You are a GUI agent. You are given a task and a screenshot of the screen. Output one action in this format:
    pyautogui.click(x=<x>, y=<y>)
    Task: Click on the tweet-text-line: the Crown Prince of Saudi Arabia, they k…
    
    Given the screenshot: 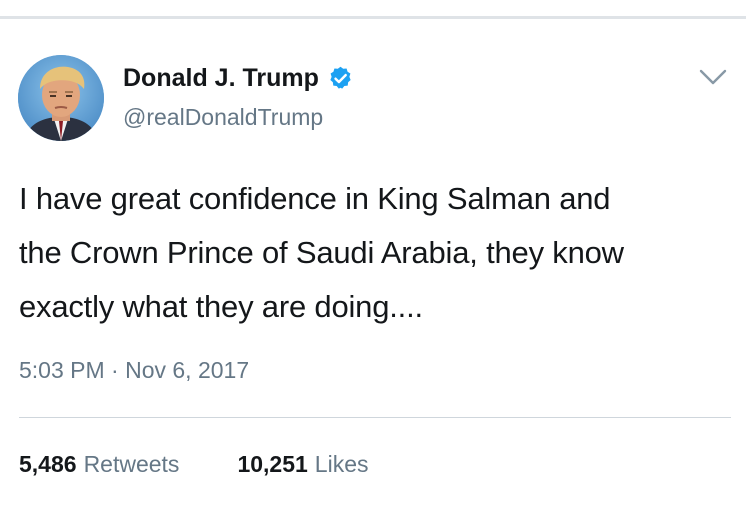 What is the action you would take?
    pyautogui.click(x=321, y=252)
    